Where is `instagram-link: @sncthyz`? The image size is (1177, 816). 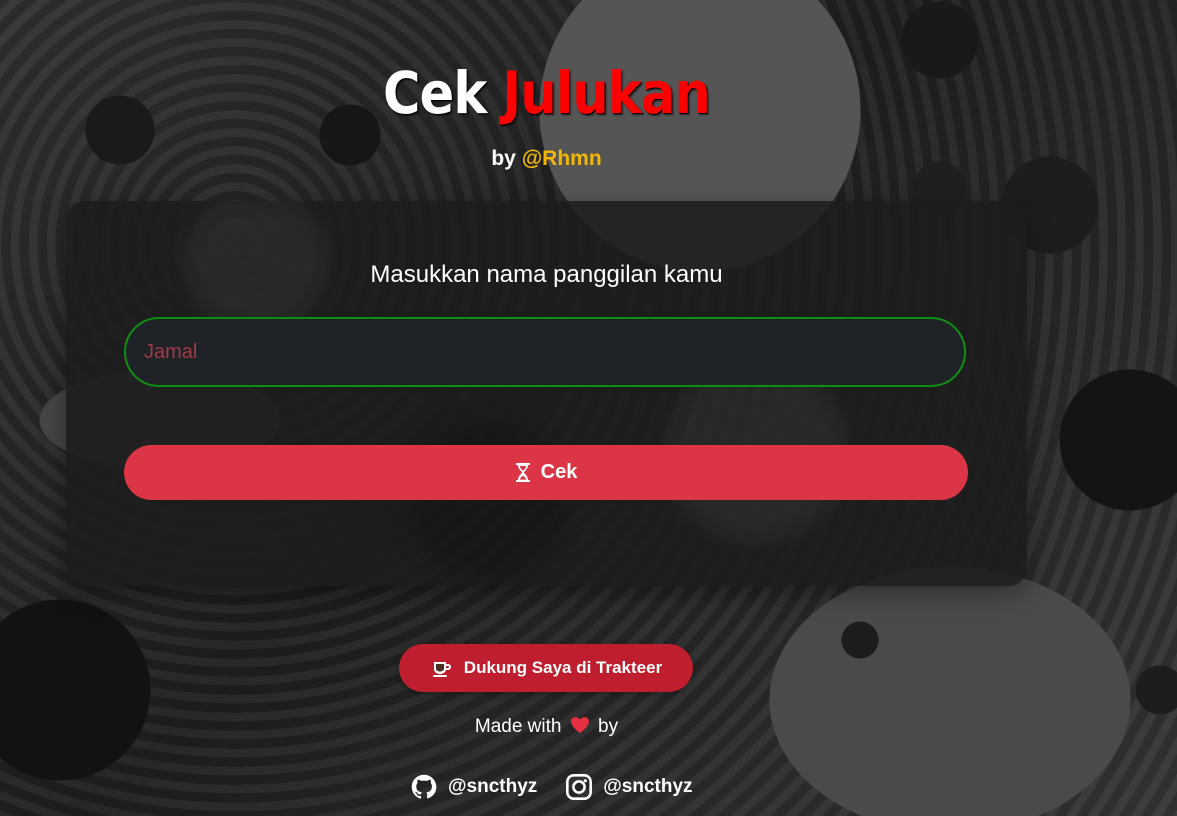 instagram-link: @sncthyz is located at coordinates (629, 787).